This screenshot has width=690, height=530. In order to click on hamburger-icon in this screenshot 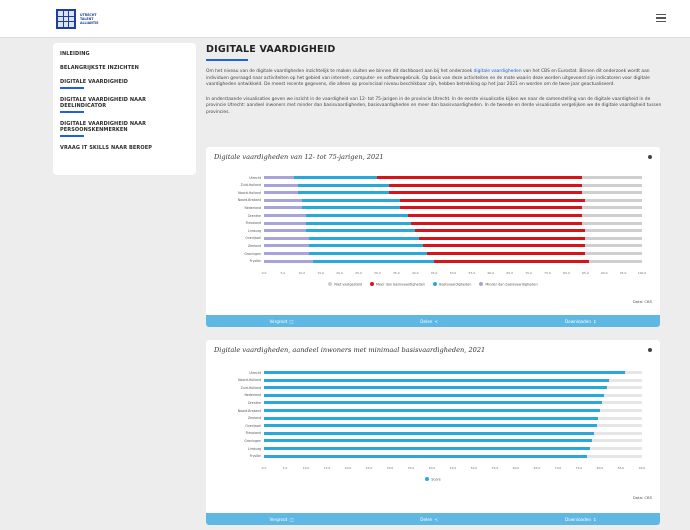, I will do `click(661, 18)`.